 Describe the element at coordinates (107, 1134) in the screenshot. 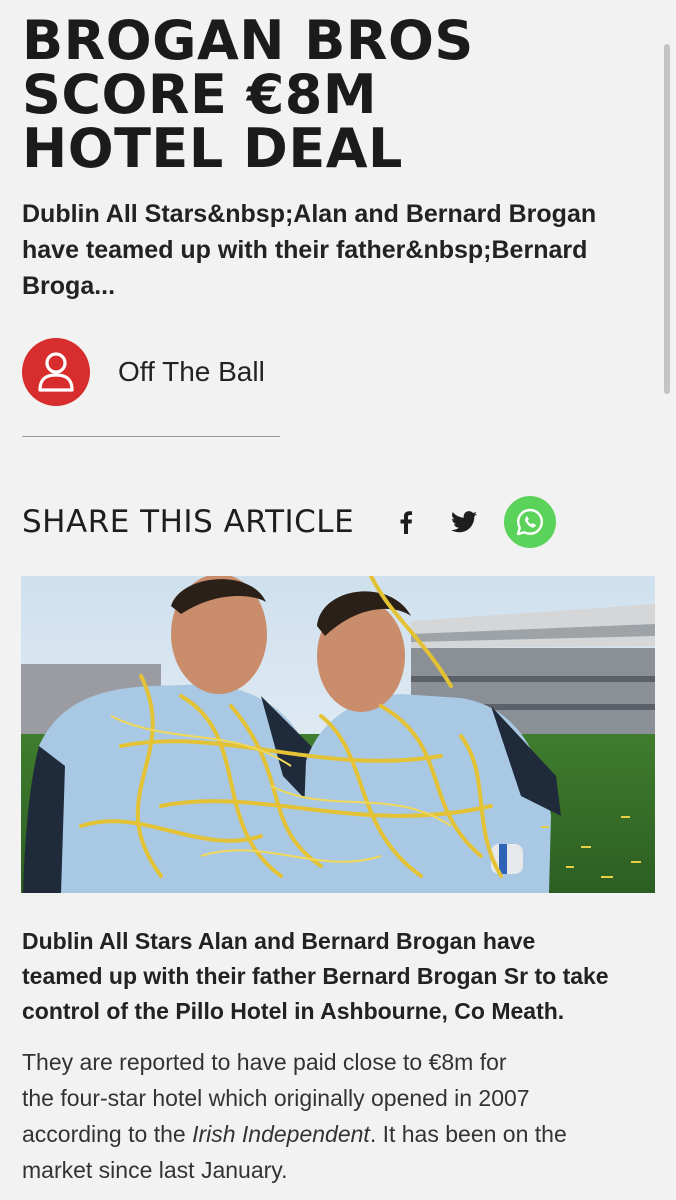

I see `body-text: according to the` at that location.